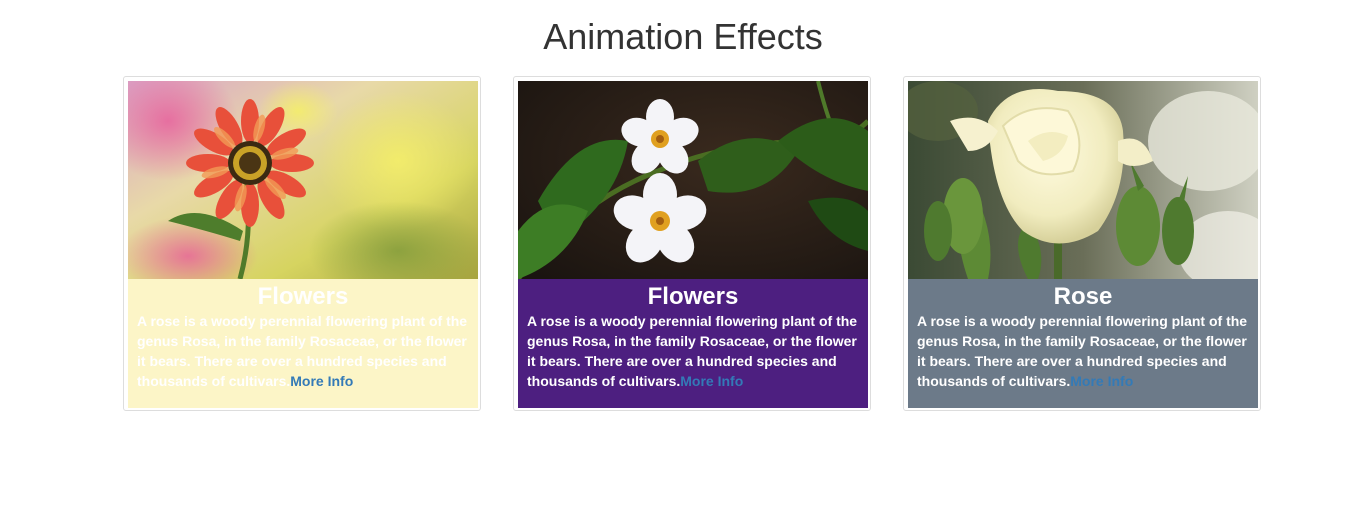 The image size is (1366, 515). I want to click on page-title: Animation Effects, so click(683, 36).